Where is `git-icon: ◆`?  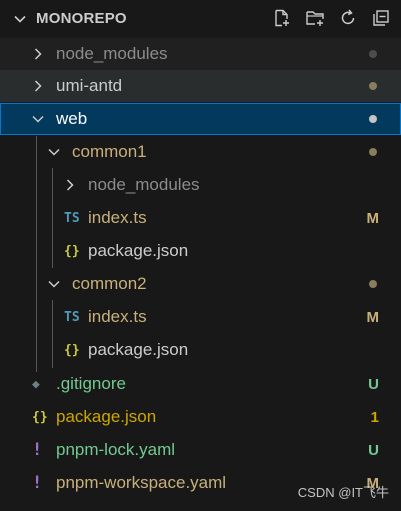
git-icon: ◆ is located at coordinates (36, 384).